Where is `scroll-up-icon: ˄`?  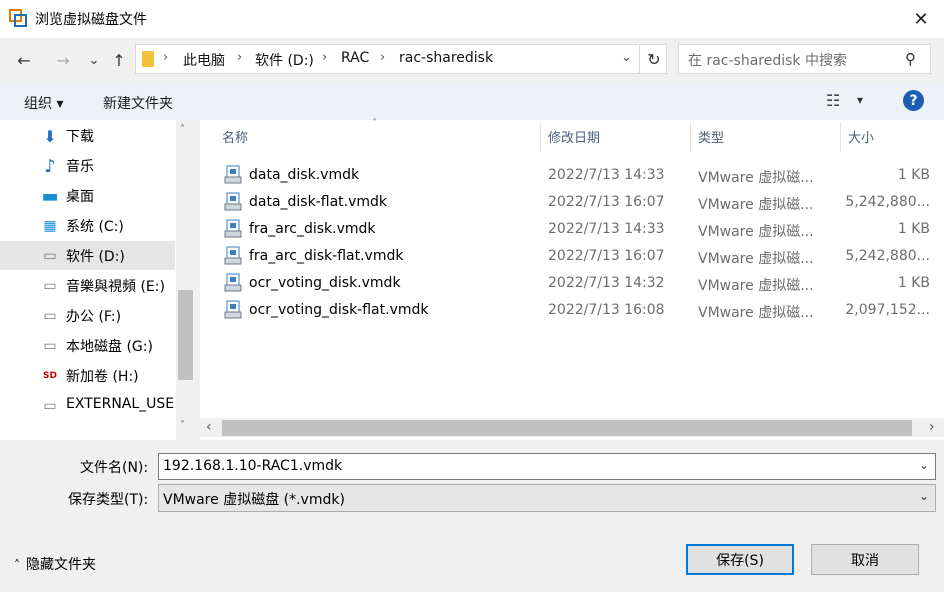
scroll-up-icon: ˄ is located at coordinates (182, 129).